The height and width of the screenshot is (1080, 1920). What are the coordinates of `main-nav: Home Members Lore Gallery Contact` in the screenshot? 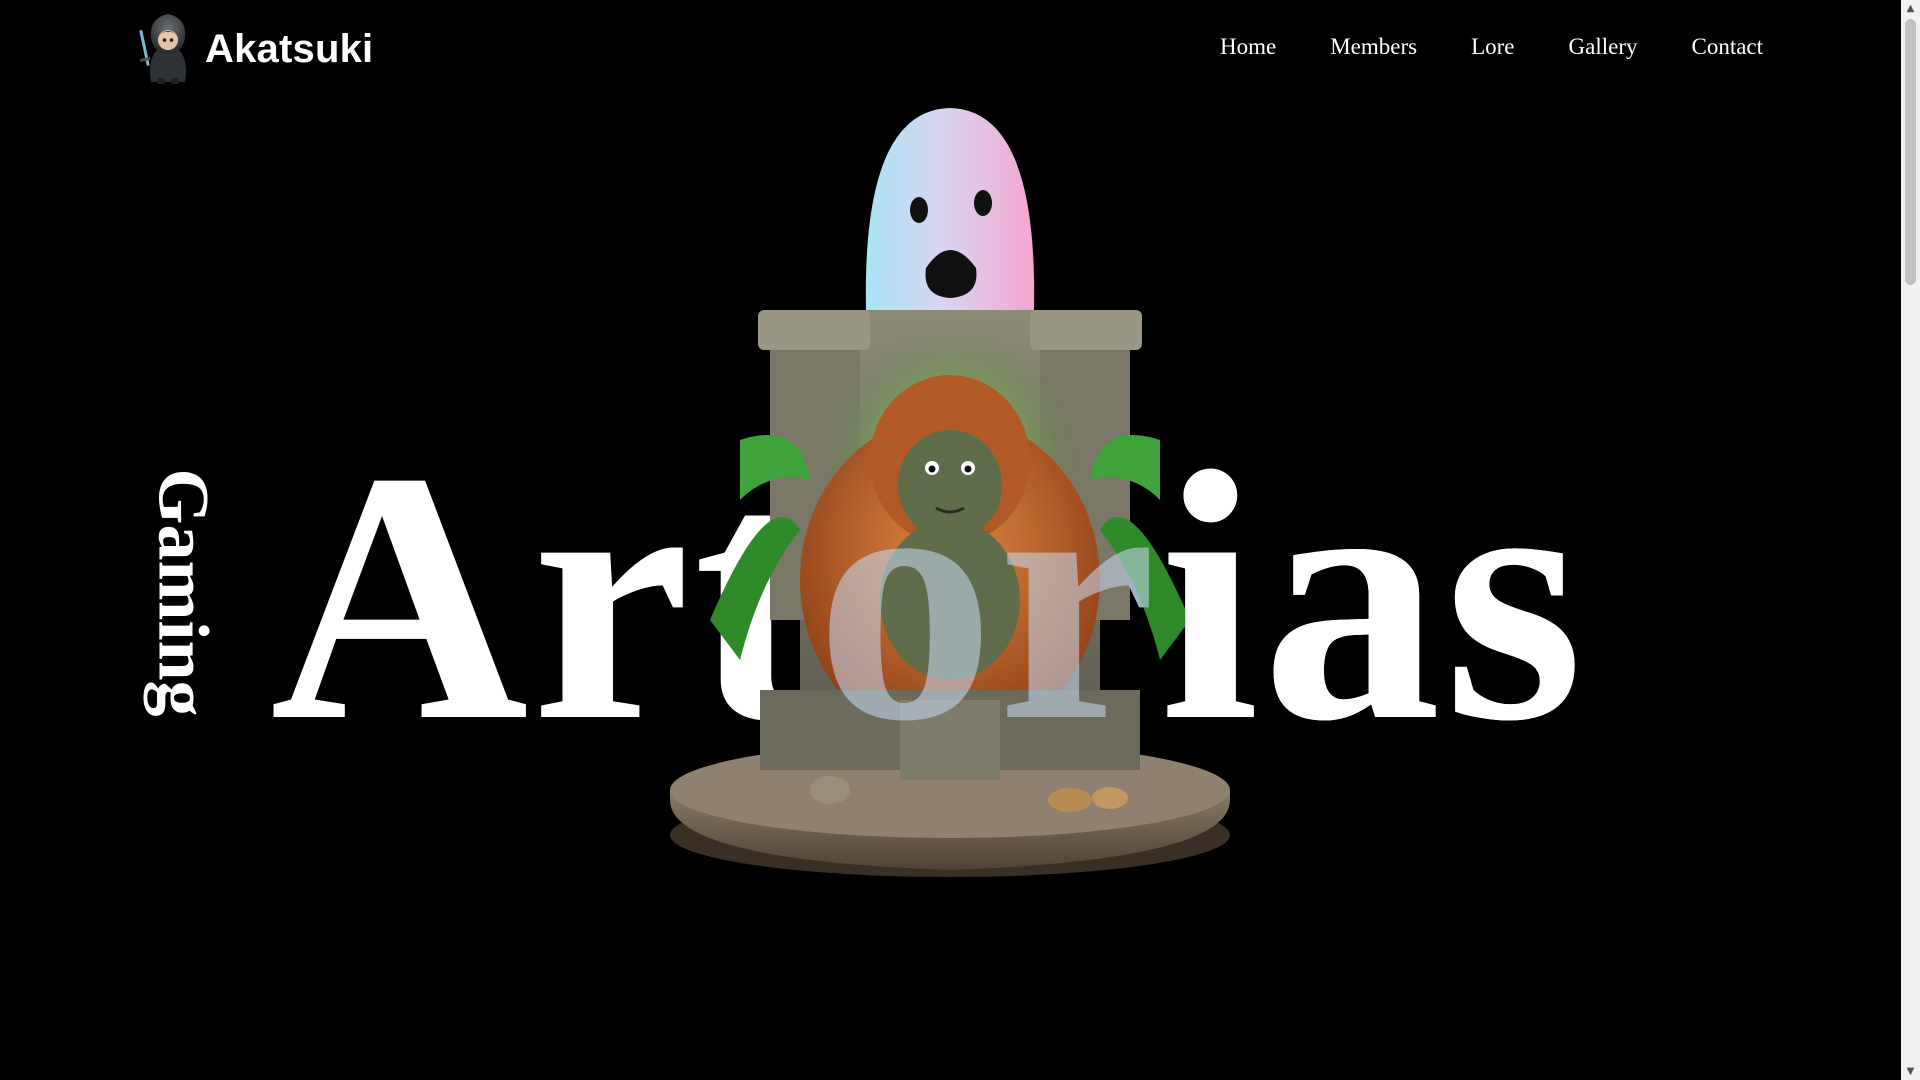 It's located at (1491, 47).